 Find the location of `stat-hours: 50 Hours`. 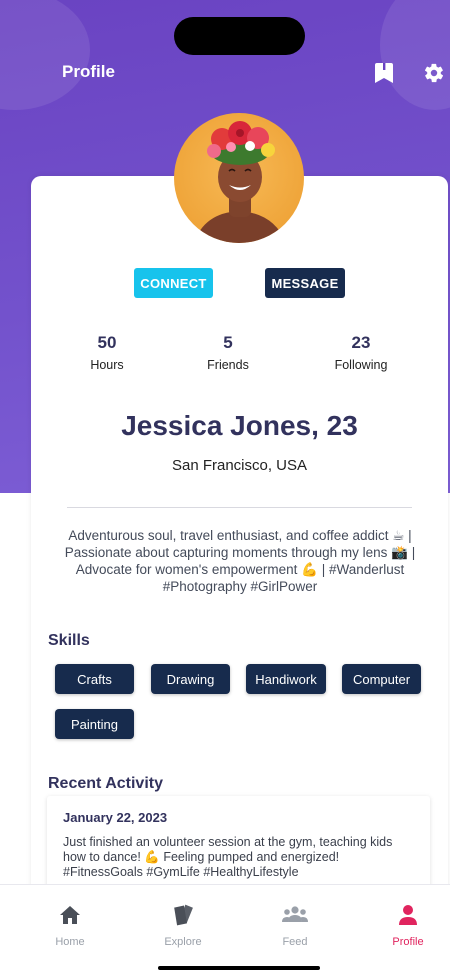

stat-hours: 50 Hours is located at coordinates (107, 352).